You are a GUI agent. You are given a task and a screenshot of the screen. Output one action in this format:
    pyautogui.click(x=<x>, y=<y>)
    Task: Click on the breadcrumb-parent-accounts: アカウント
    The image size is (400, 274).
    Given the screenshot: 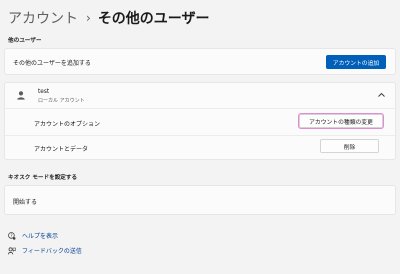 What is the action you would take?
    pyautogui.click(x=43, y=18)
    